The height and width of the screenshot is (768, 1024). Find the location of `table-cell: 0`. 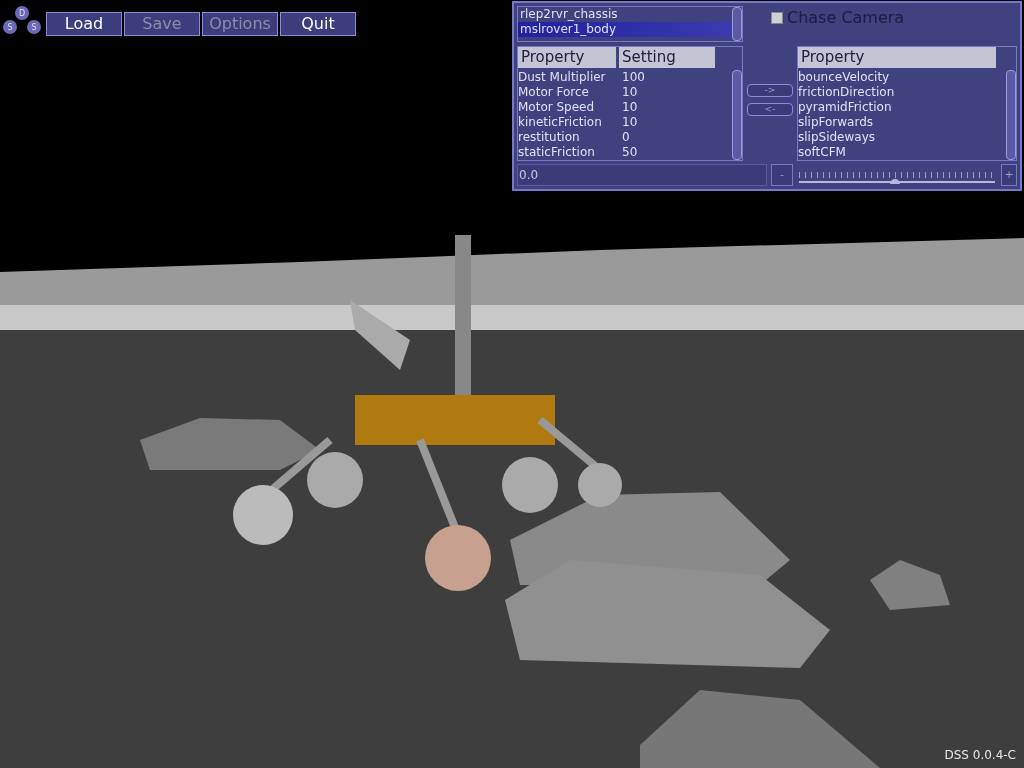

table-cell: 0 is located at coordinates (626, 137).